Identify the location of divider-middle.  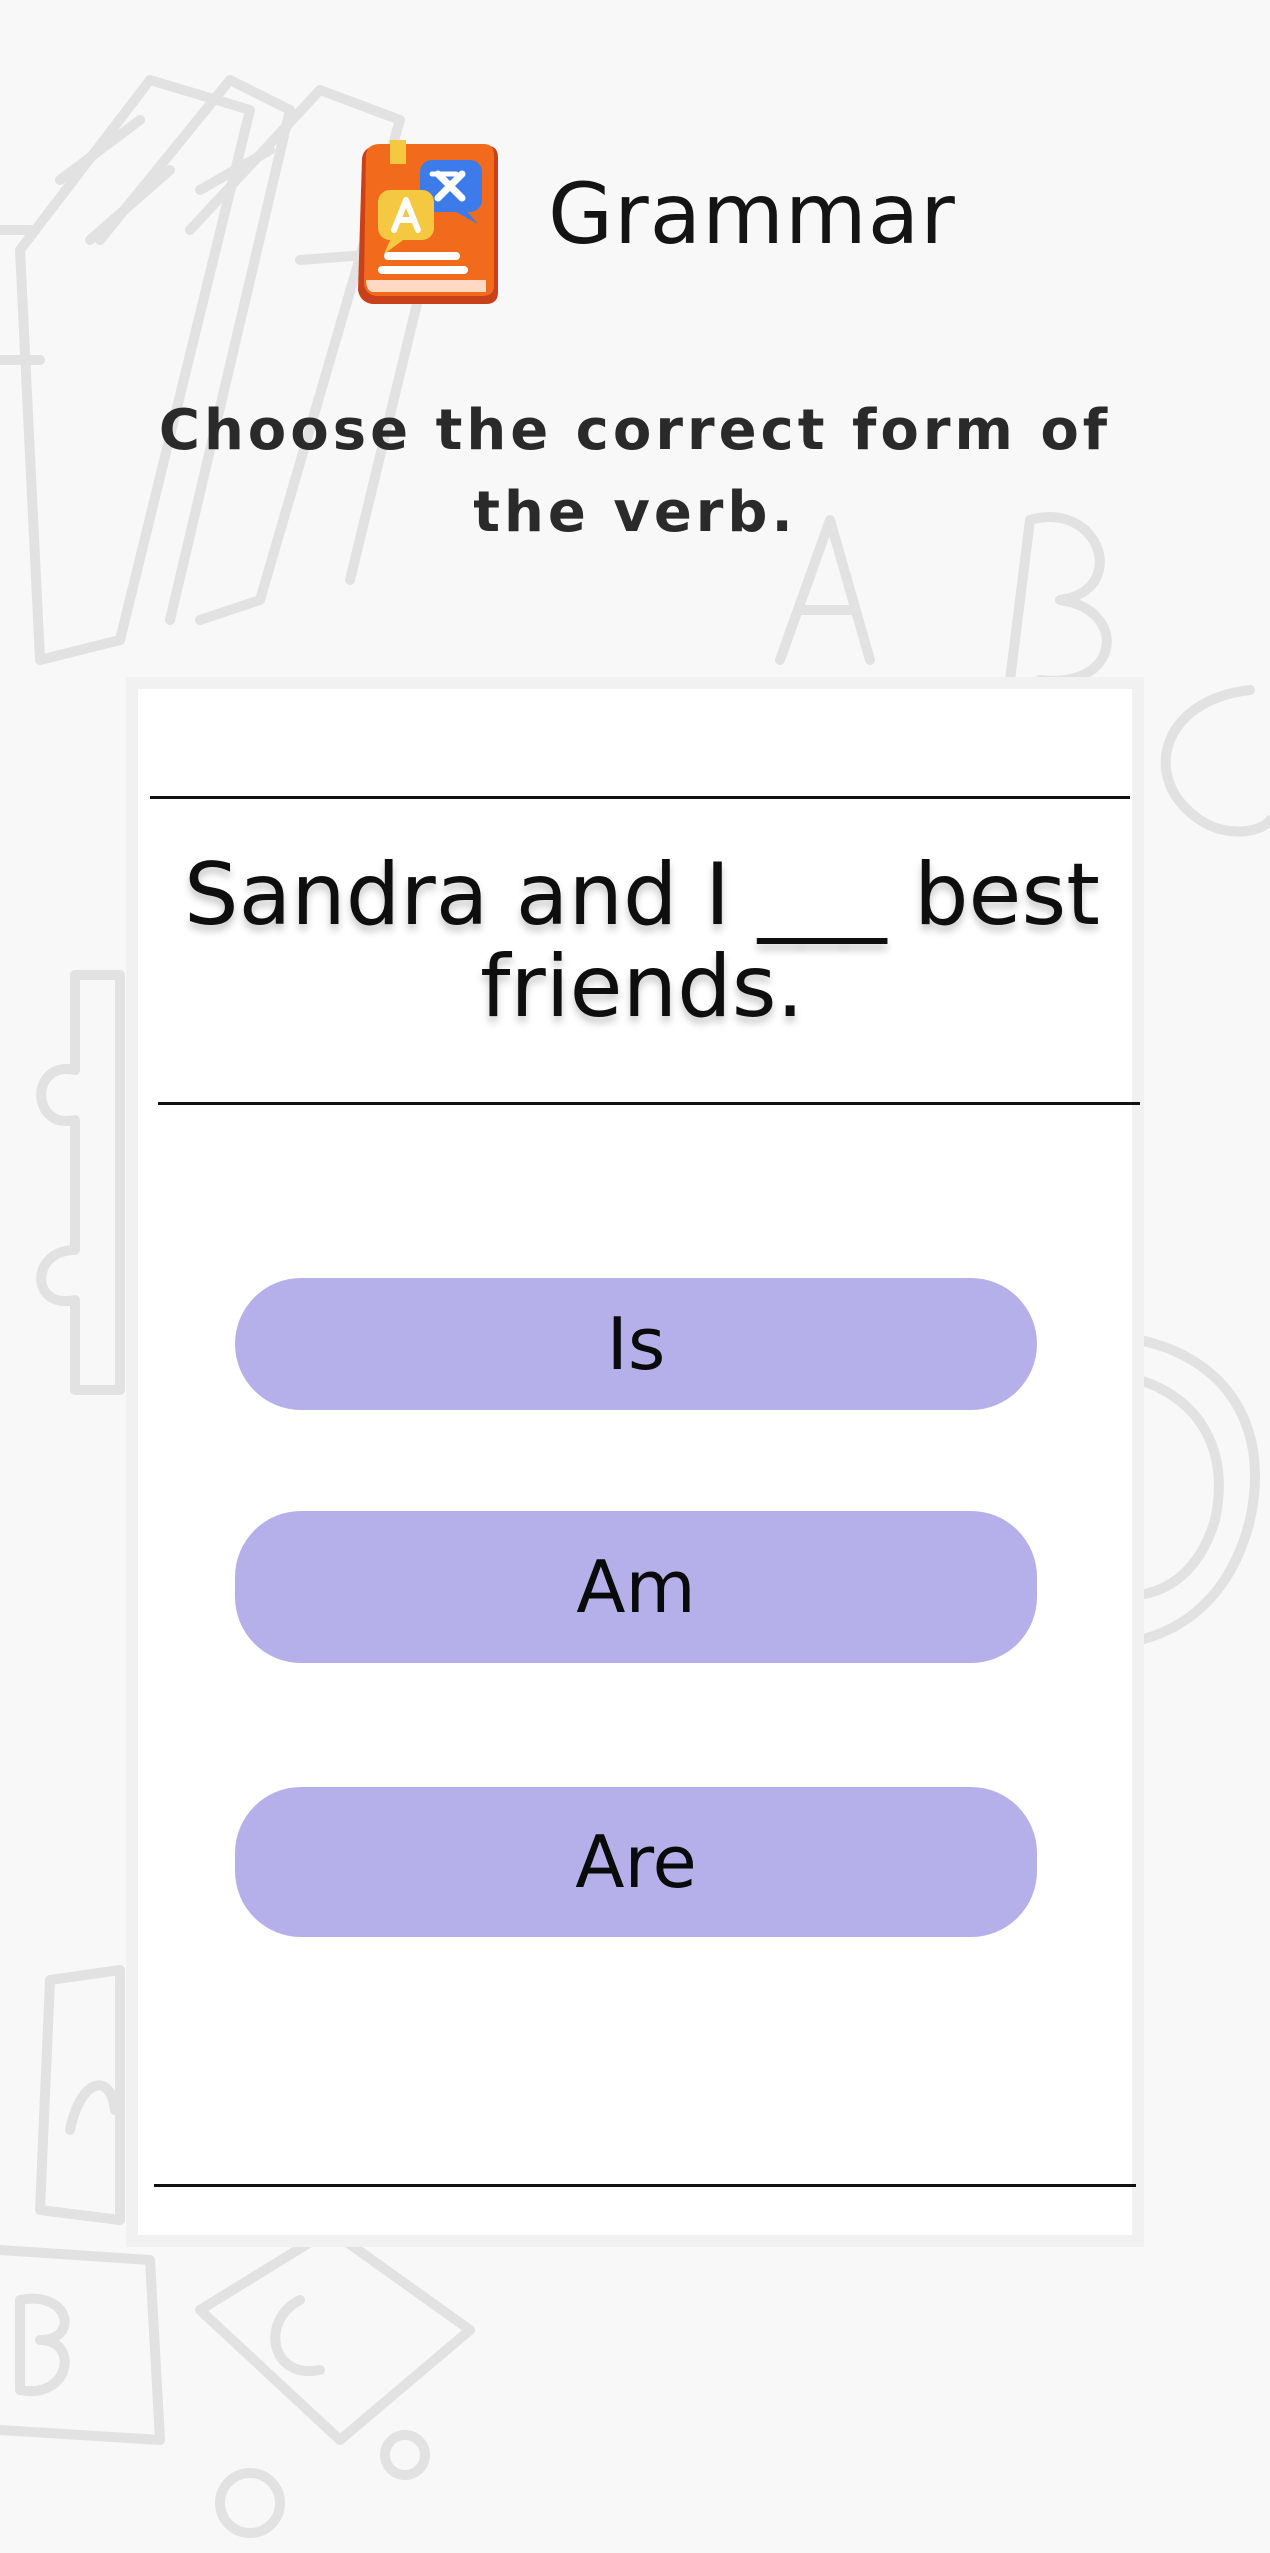
(649, 1103).